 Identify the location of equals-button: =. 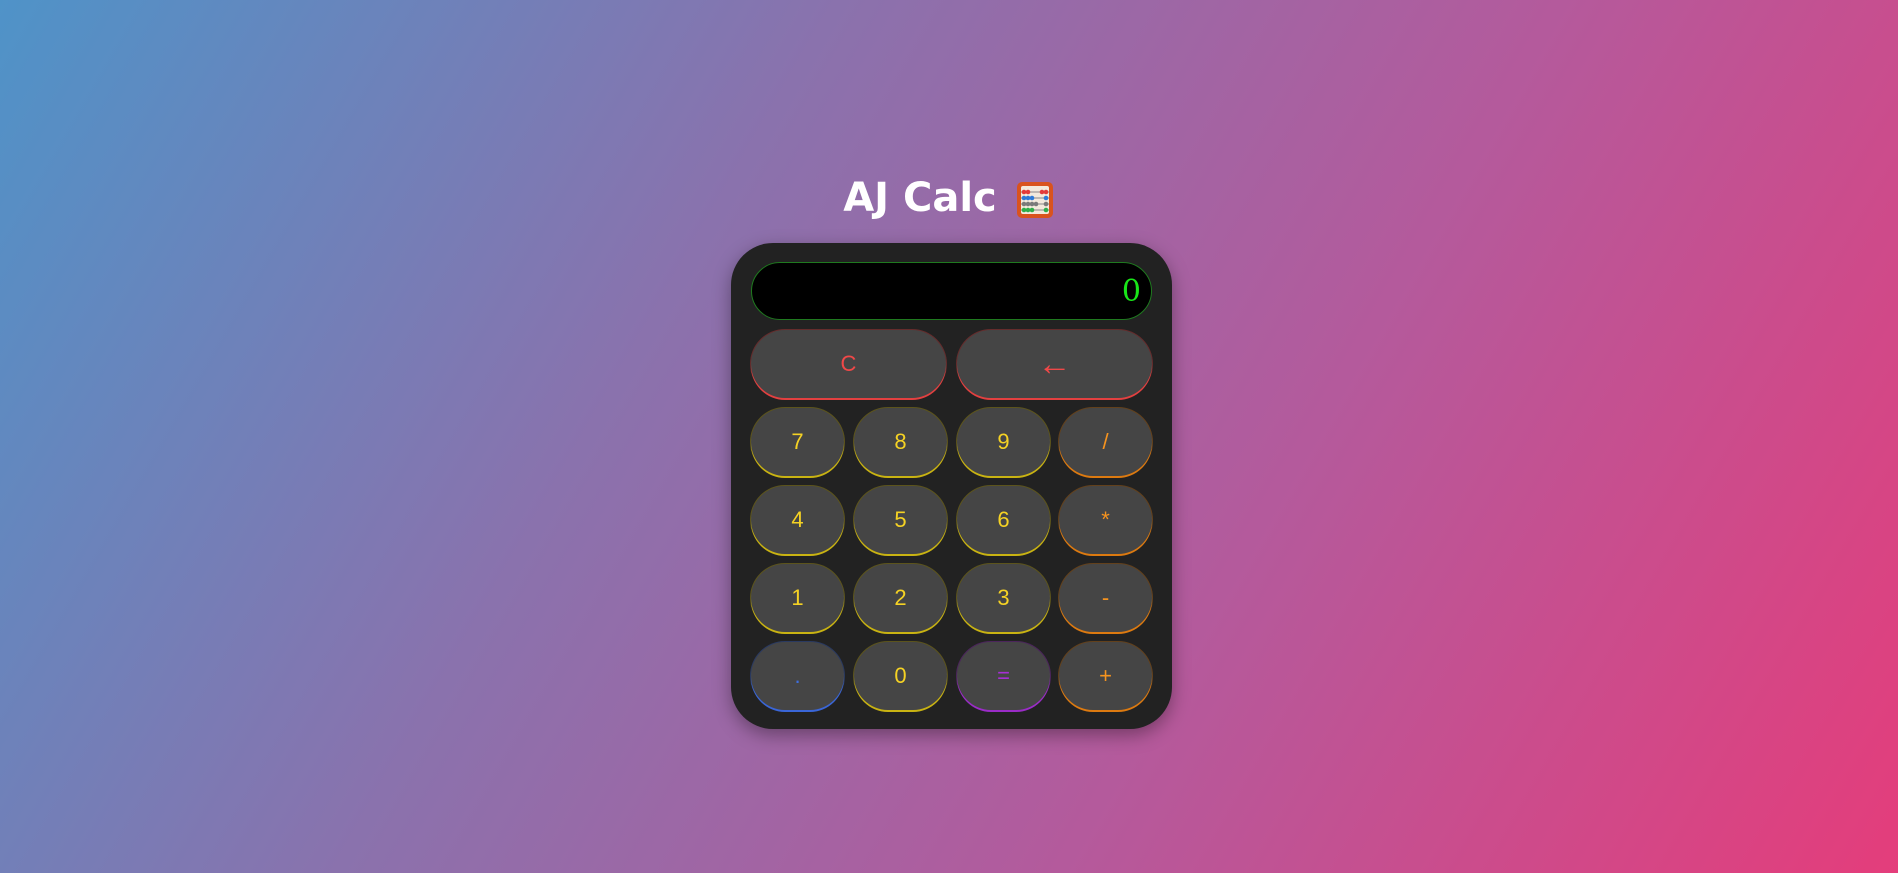
(1003, 676).